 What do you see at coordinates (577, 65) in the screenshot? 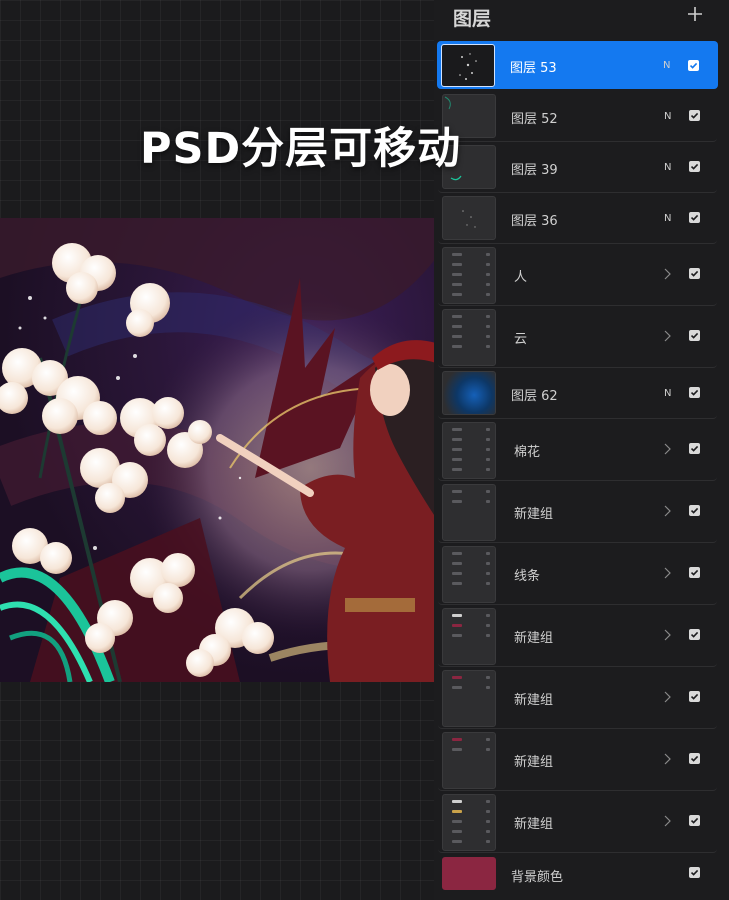
I see `layer-row: 图层 53 N` at bounding box center [577, 65].